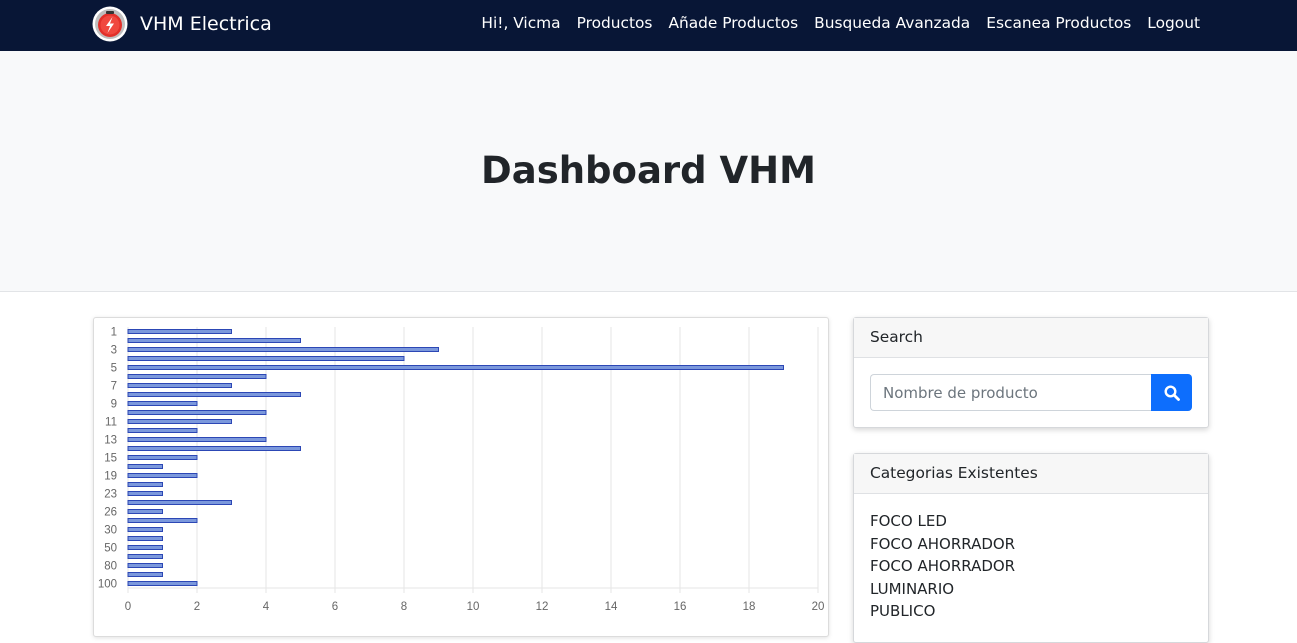 This screenshot has height=643, width=1297. I want to click on chart-x-tick-label: 20, so click(818, 607).